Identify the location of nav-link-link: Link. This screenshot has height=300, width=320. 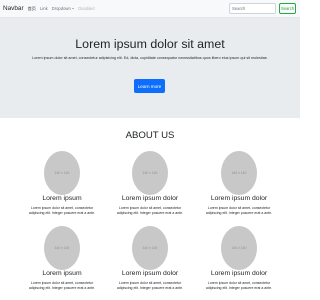
(44, 8).